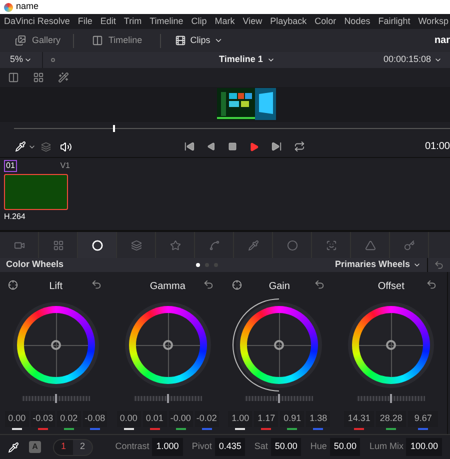  What do you see at coordinates (42, 419) in the screenshot?
I see `value-field: -0.03` at bounding box center [42, 419].